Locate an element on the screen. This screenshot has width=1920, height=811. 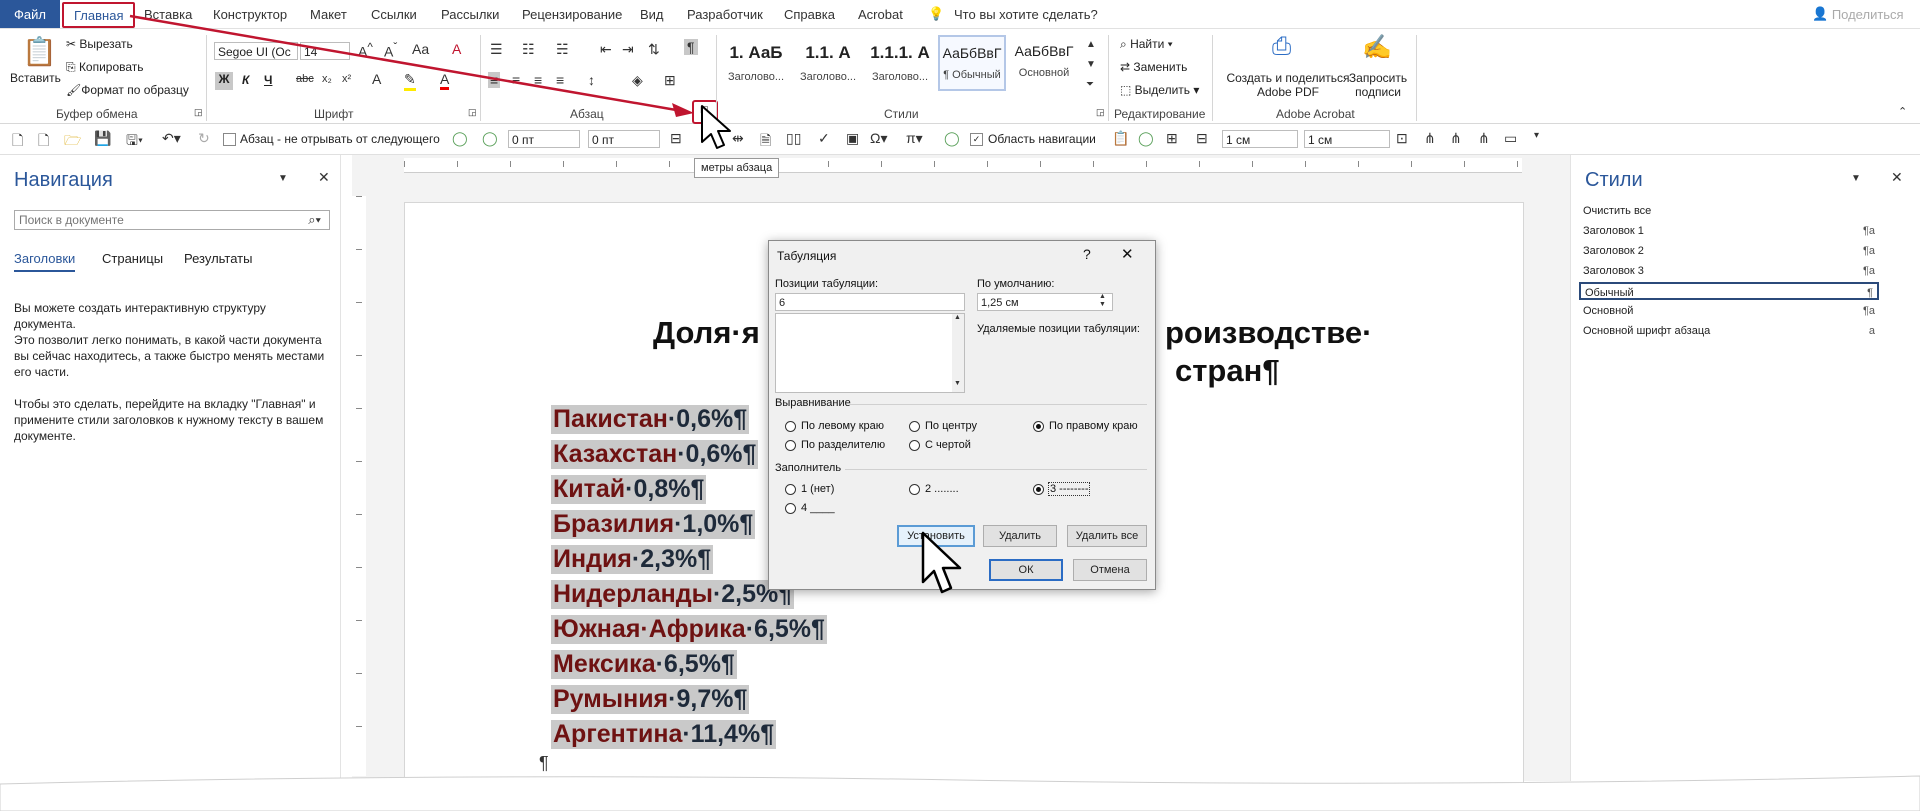
chevron-up-icon: ▲ is located at coordinates (957, 317).